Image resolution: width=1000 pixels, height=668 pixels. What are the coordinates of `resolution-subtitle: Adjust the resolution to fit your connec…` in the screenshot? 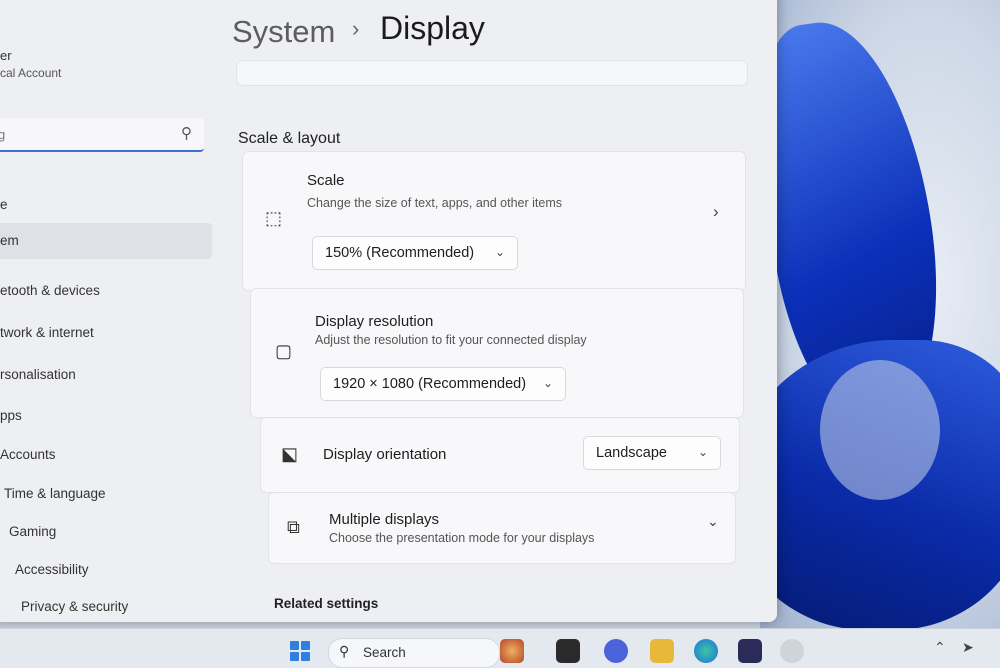 It's located at (451, 340).